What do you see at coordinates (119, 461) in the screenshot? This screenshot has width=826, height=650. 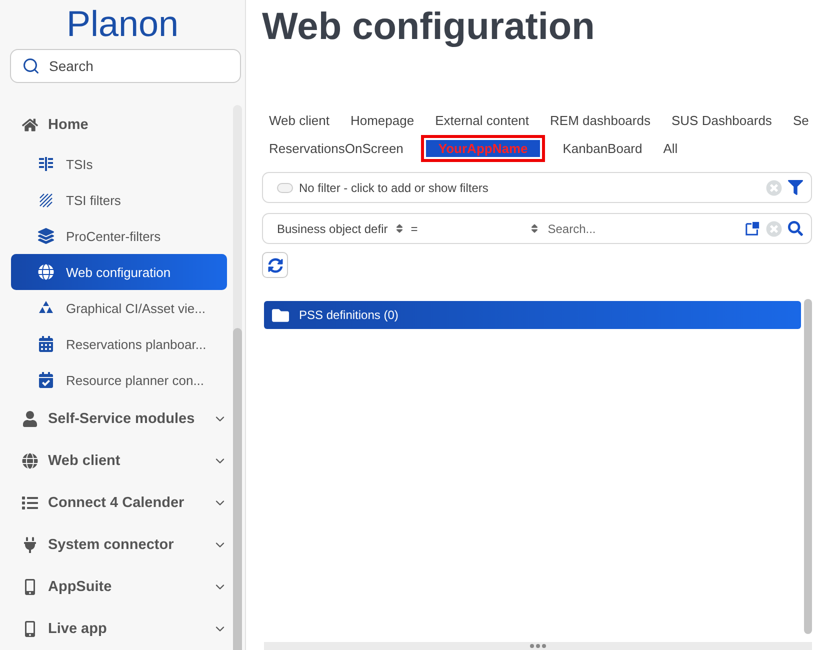 I see `nav-section: Web client` at bounding box center [119, 461].